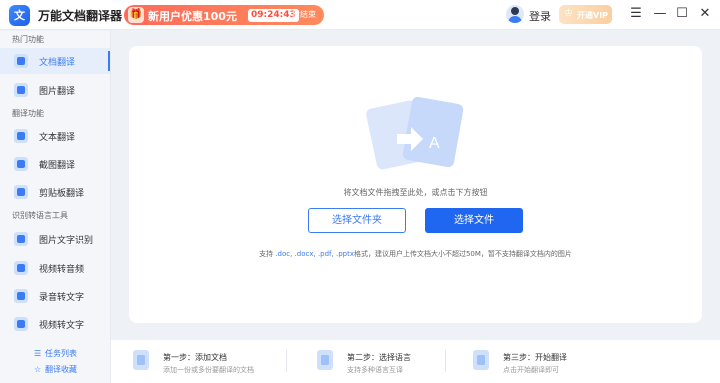 The width and height of the screenshot is (720, 383). What do you see at coordinates (21, 61) in the screenshot?
I see `document-translate-icon` at bounding box center [21, 61].